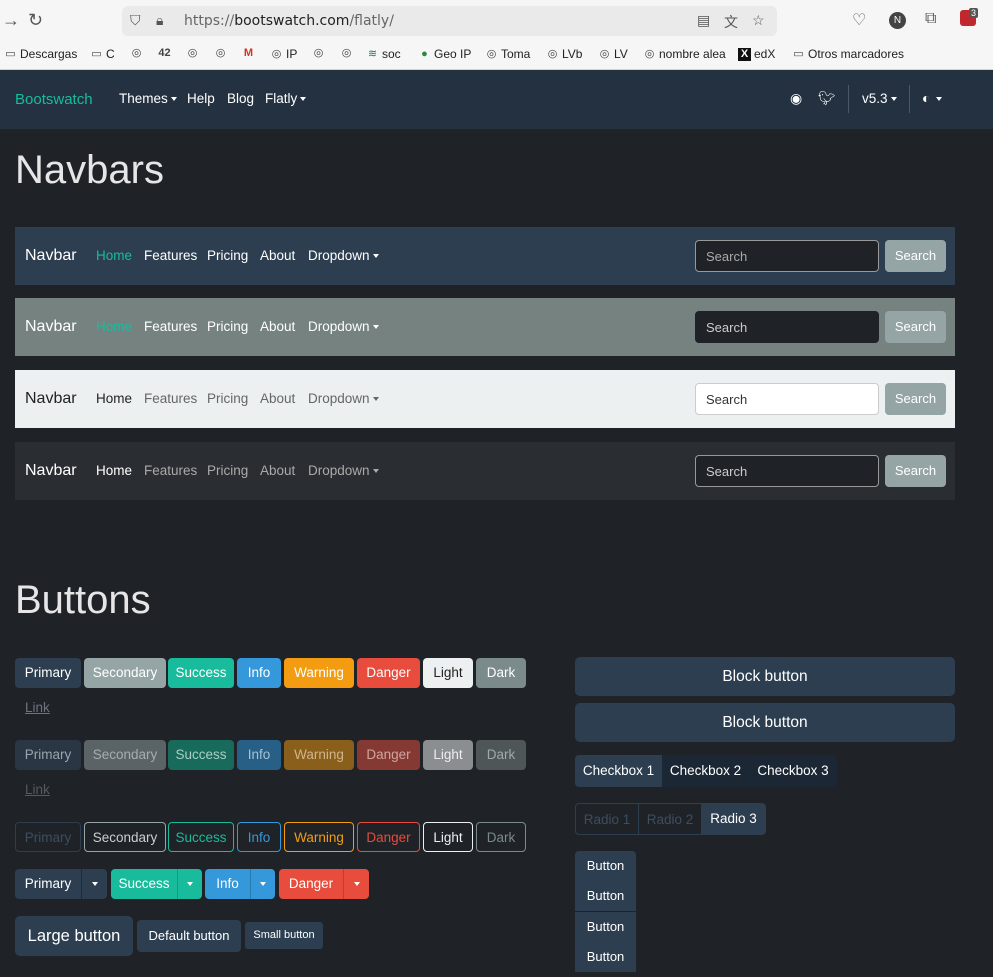 The width and height of the screenshot is (993, 977). I want to click on twitter-icon: 🐦︎, so click(827, 98).